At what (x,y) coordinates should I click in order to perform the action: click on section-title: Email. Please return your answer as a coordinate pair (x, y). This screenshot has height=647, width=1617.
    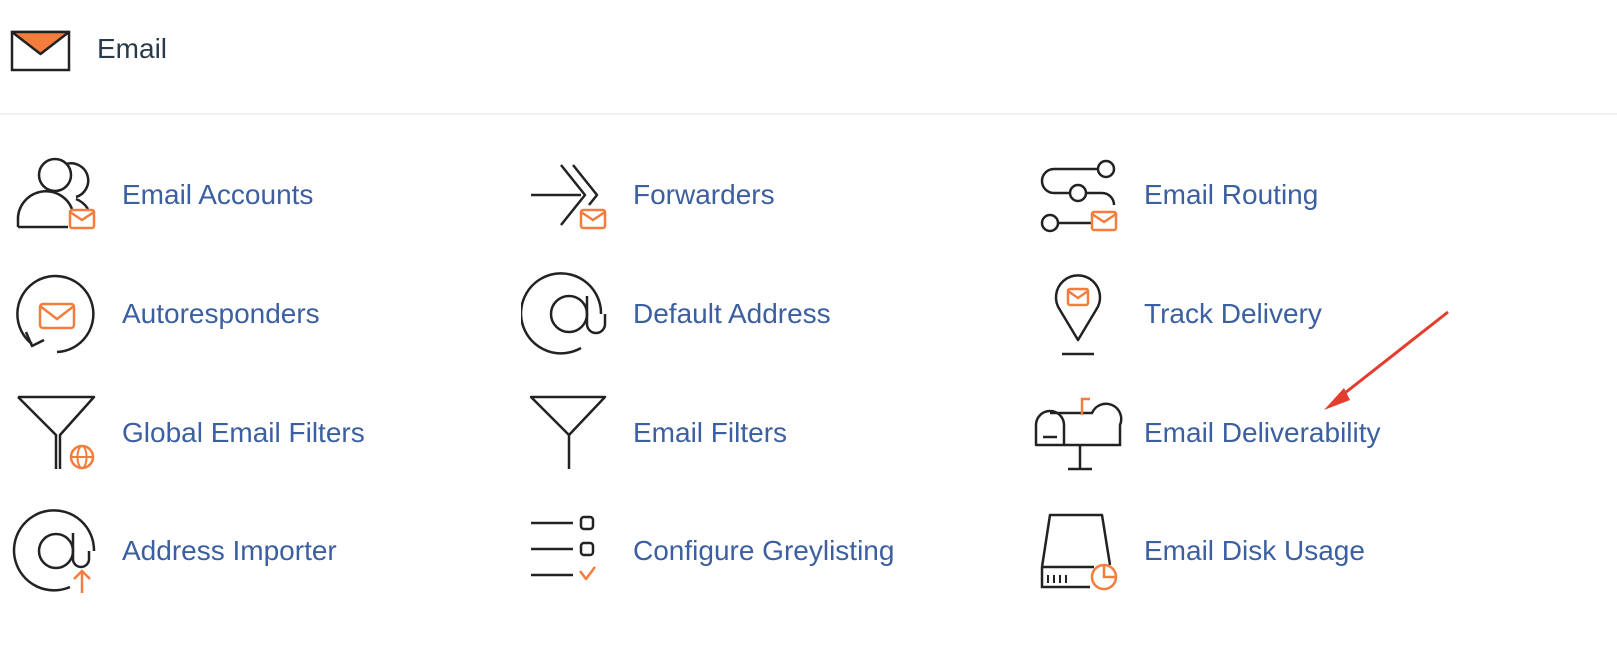
    Looking at the image, I should click on (132, 48).